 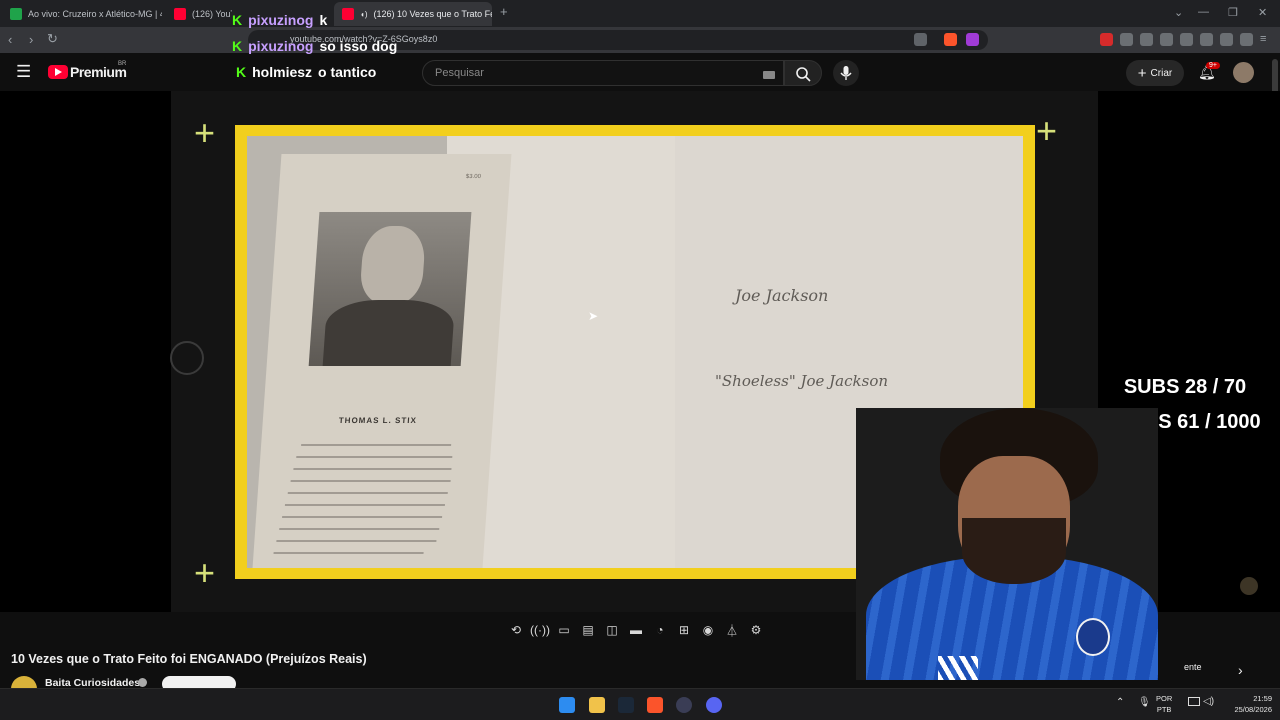 What do you see at coordinates (612, 630) in the screenshot?
I see `frame-icon: ◫` at bounding box center [612, 630].